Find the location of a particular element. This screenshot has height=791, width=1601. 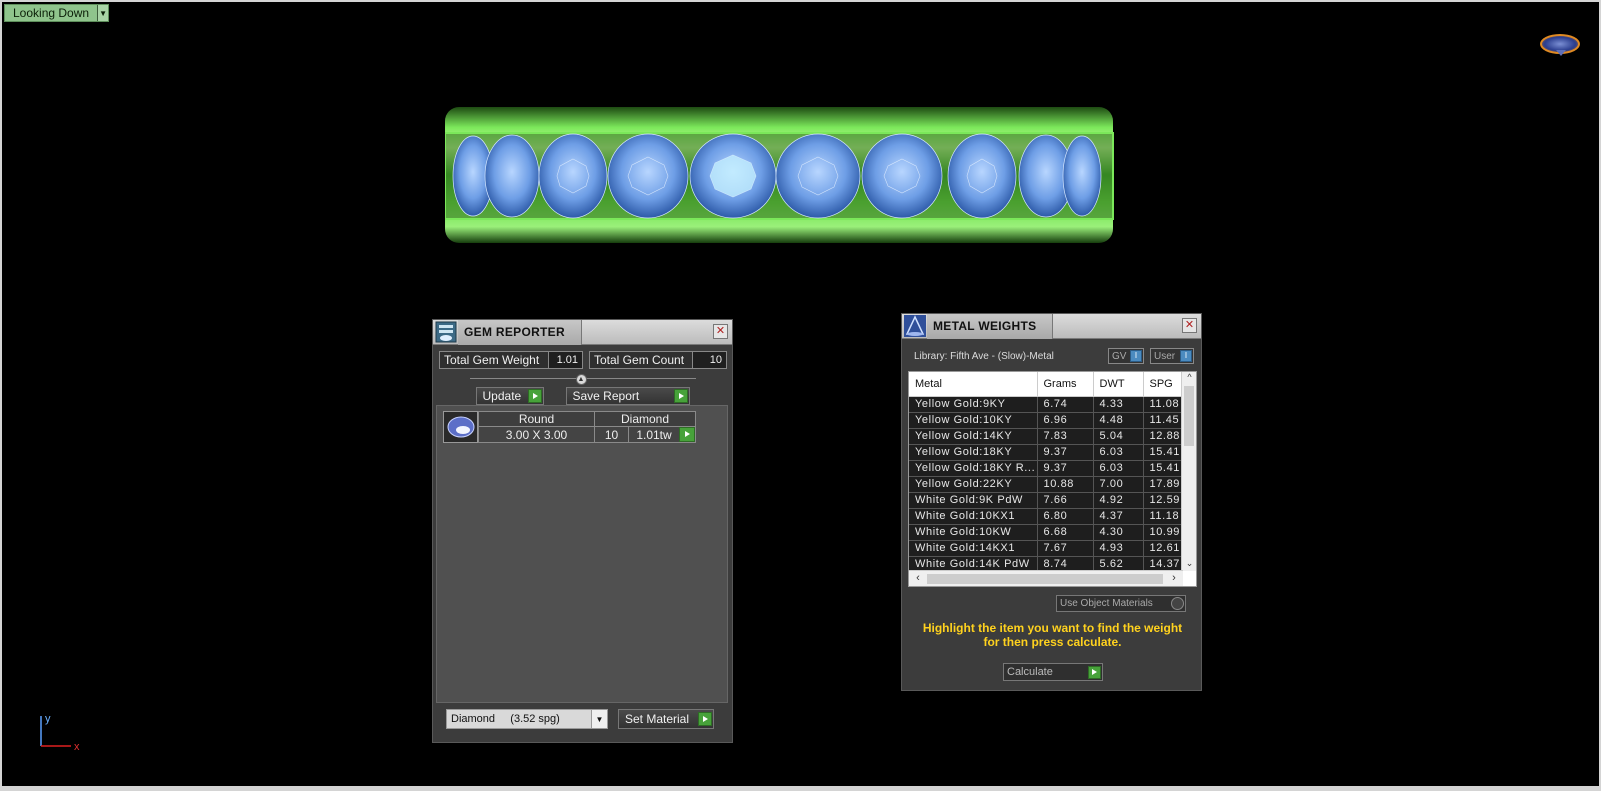

table-row: Yellow Gold:18KY R... 9.37 6.03 15.41 is located at coordinates (1045, 468).